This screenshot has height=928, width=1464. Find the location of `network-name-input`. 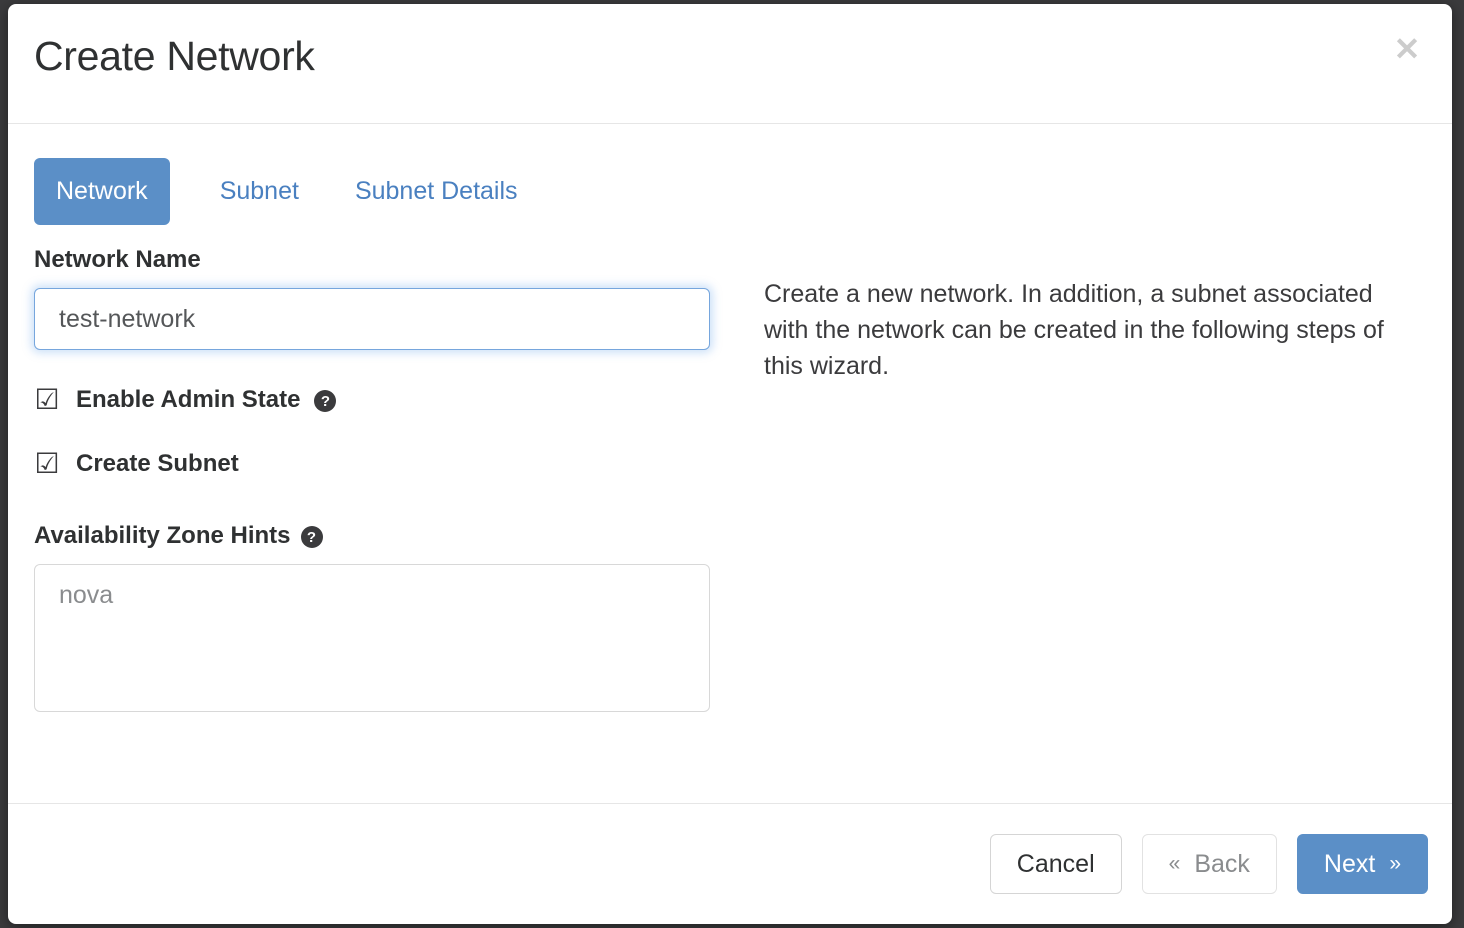

network-name-input is located at coordinates (372, 319).